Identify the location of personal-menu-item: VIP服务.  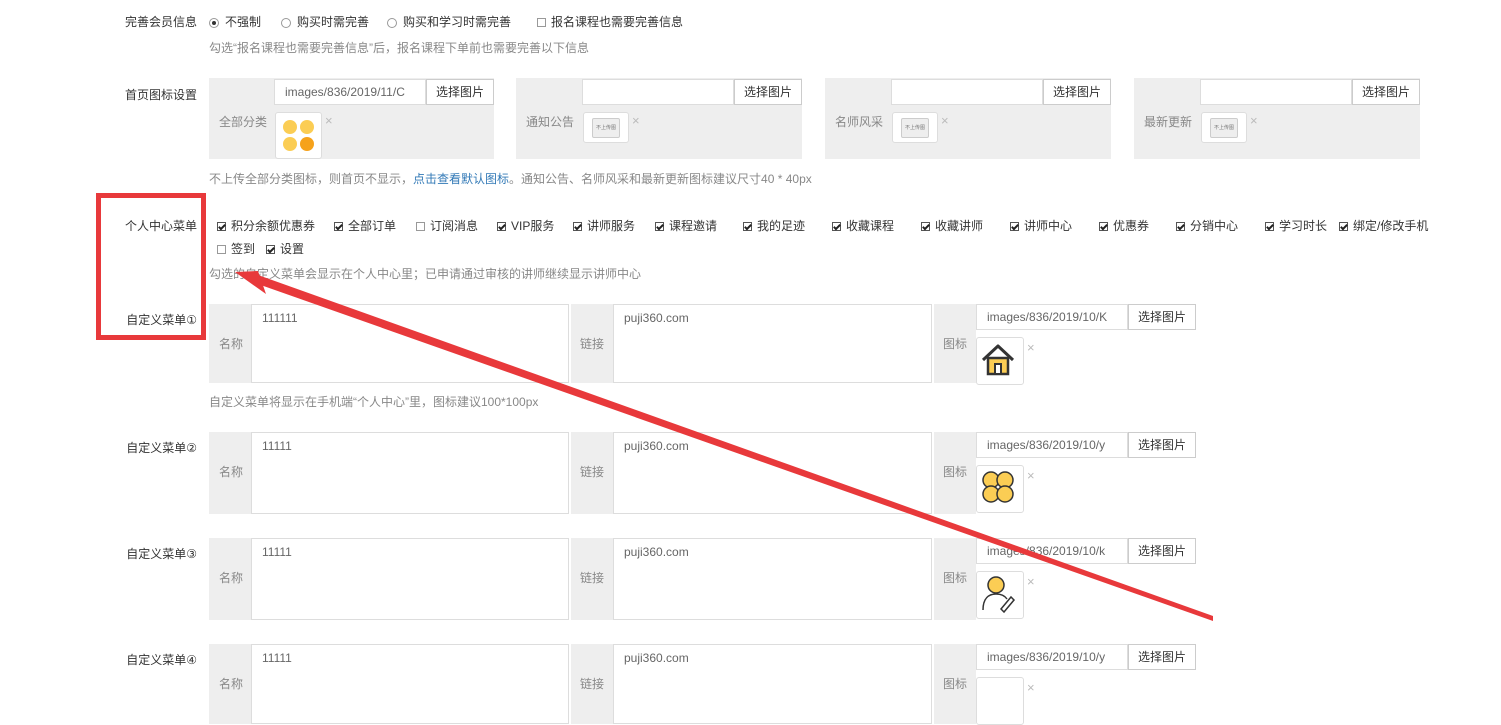
(525, 225).